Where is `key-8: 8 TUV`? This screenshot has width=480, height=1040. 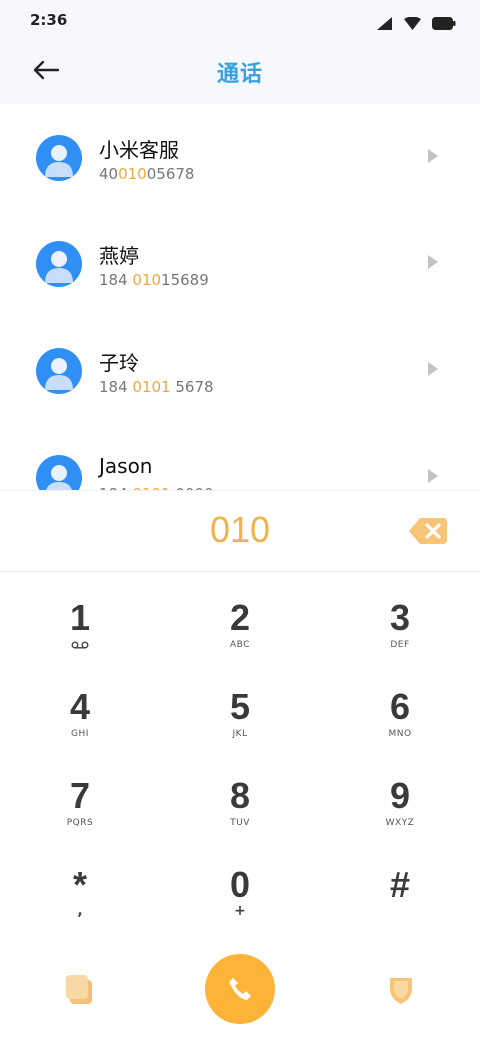
key-8: 8 TUV is located at coordinates (240, 794).